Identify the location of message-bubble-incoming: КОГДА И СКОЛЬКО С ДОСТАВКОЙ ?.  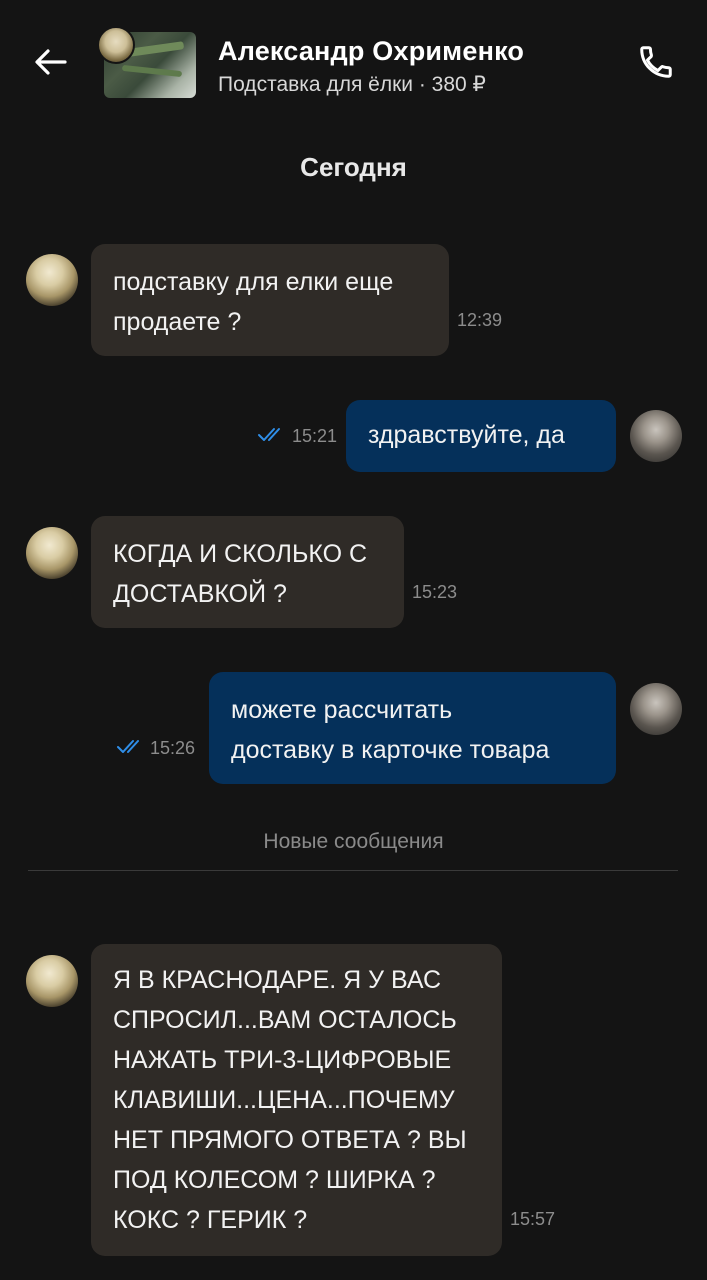
(247, 572).